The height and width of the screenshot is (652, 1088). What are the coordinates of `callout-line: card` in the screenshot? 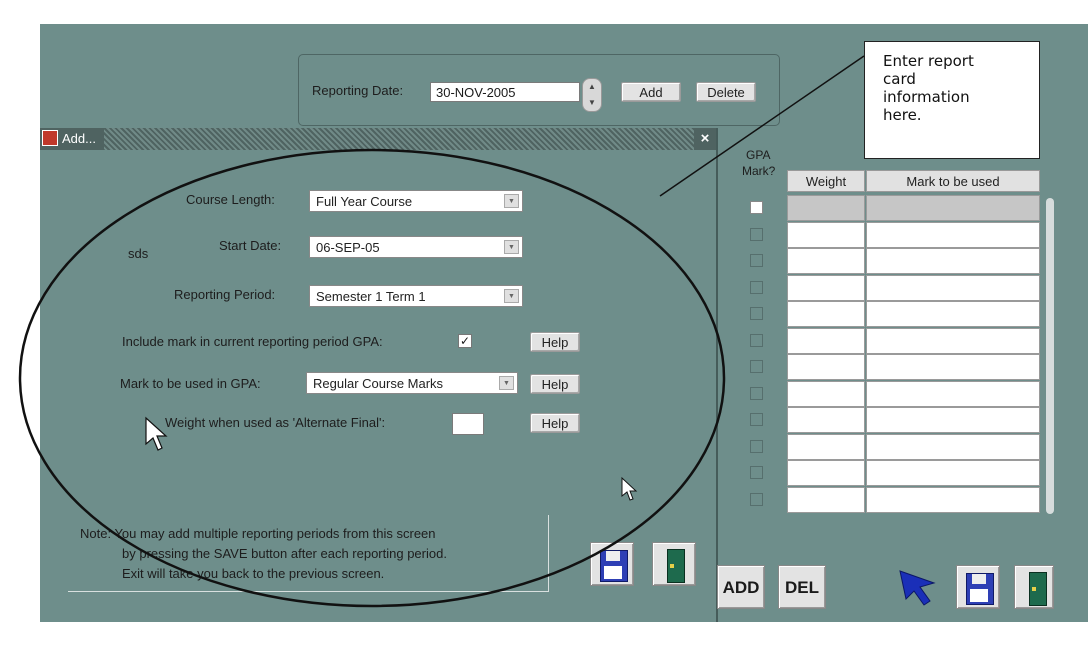 It's located at (899, 79).